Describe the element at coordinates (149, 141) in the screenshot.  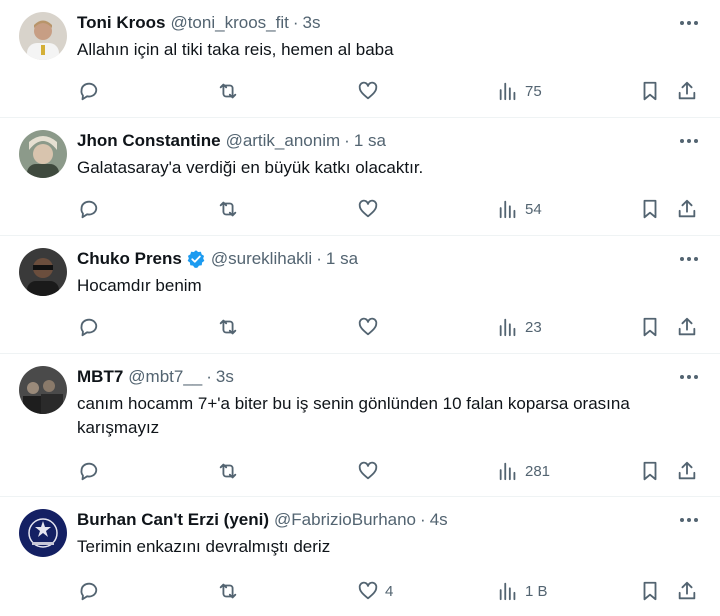
I see `display-name: Jhon Constantine` at that location.